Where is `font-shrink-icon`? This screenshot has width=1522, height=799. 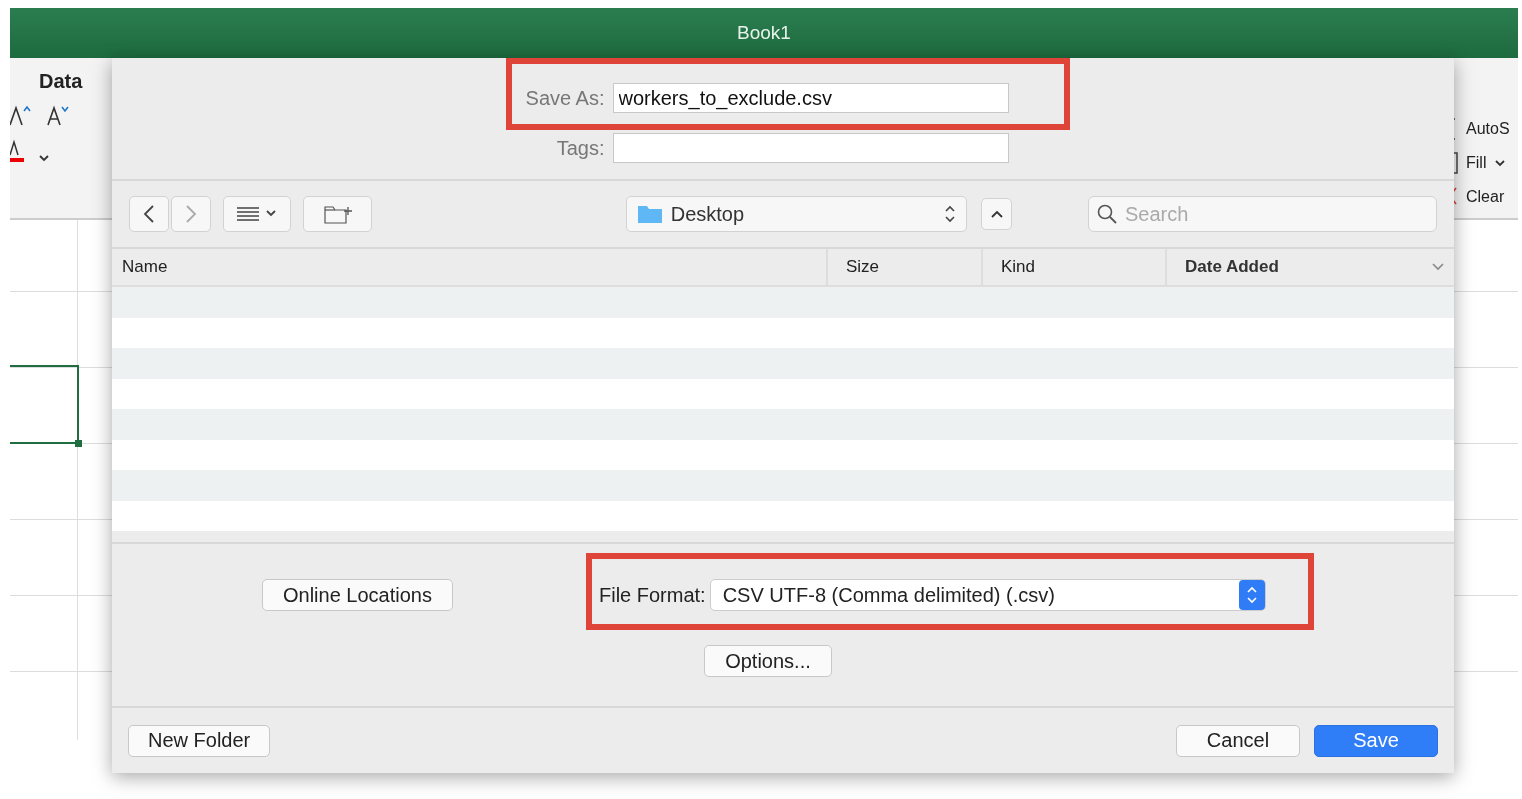 font-shrink-icon is located at coordinates (58, 116).